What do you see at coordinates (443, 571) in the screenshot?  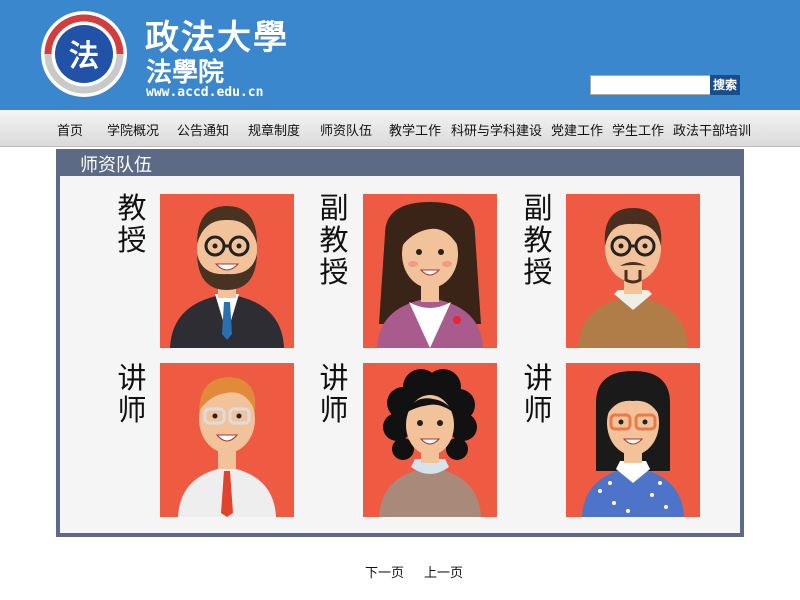 I see `prev-page-link: 上一页` at bounding box center [443, 571].